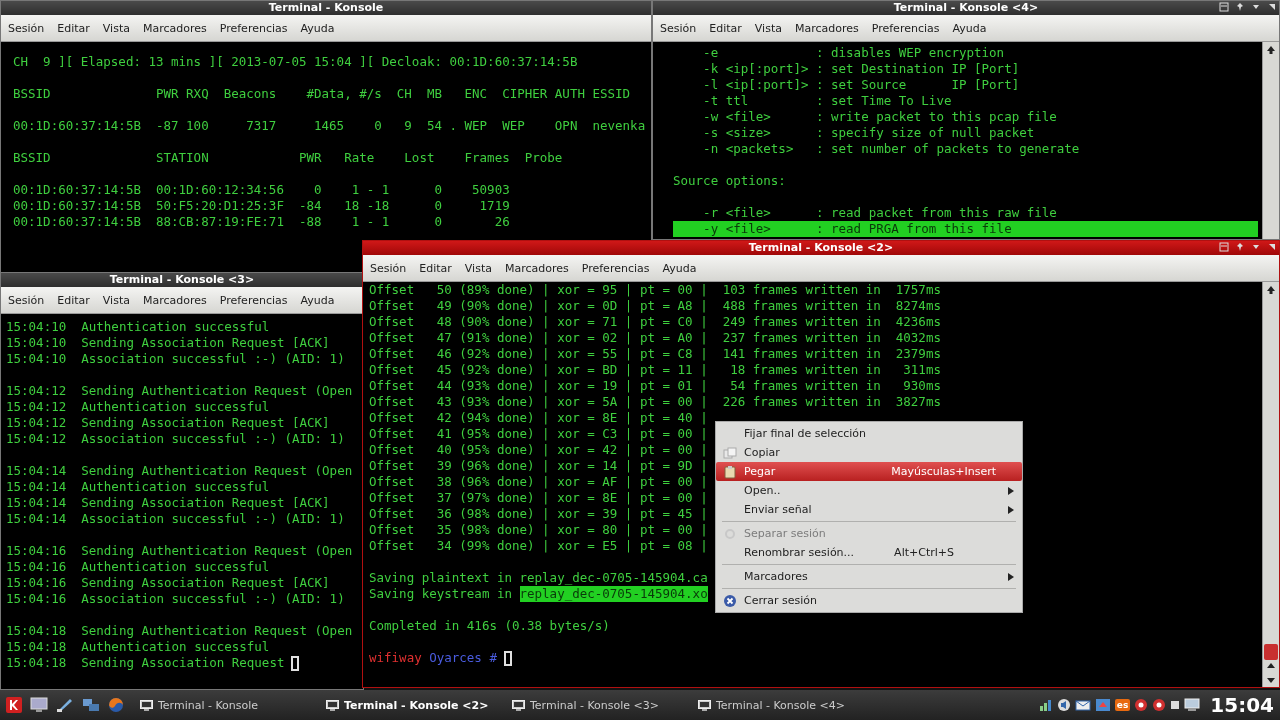  Describe the element at coordinates (821, 248) in the screenshot. I see `window-title: Terminal - Konsole <2>` at that location.